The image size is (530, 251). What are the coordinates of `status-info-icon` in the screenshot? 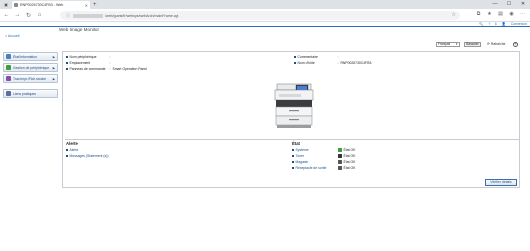 It's located at (8, 56).